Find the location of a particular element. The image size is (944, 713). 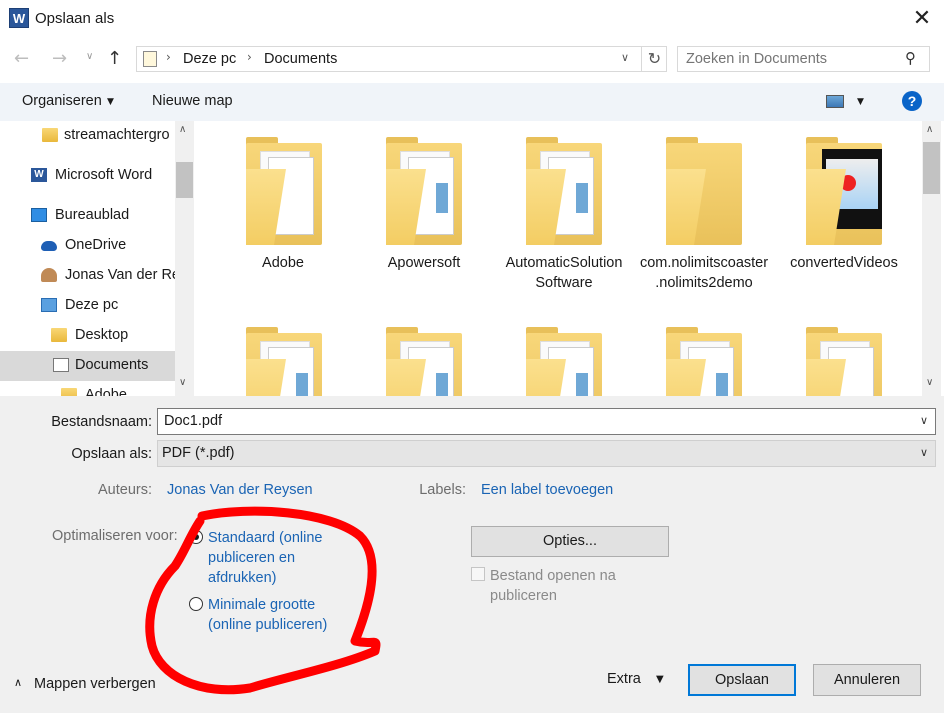

add-tag-link: Een label toevoegen is located at coordinates (547, 490).